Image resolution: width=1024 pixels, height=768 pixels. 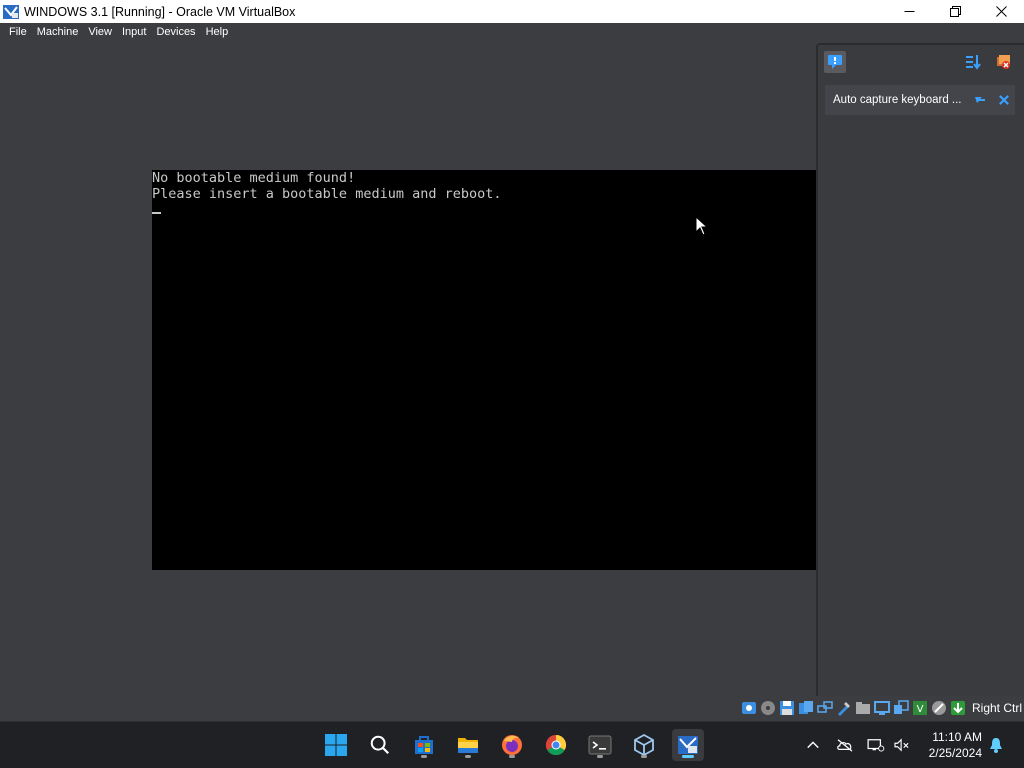 I want to click on volume-muted-icon, so click(x=901, y=745).